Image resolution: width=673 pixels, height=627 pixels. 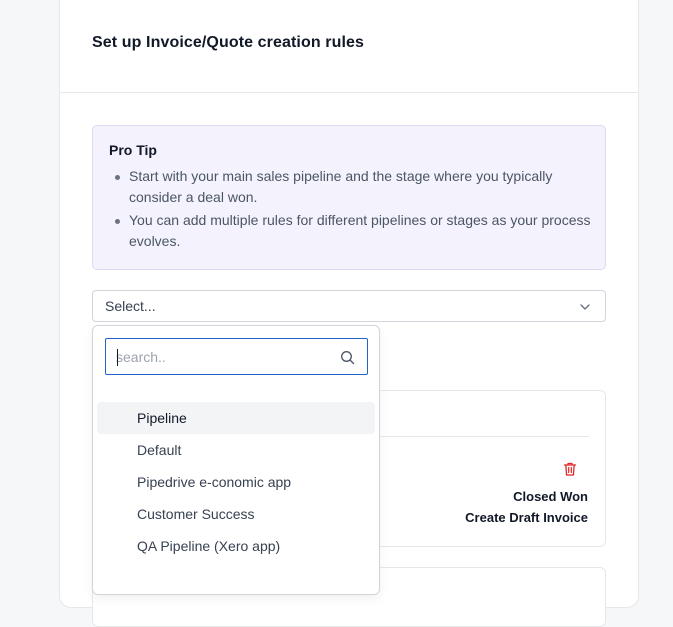 I want to click on search-input, so click(x=221, y=357).